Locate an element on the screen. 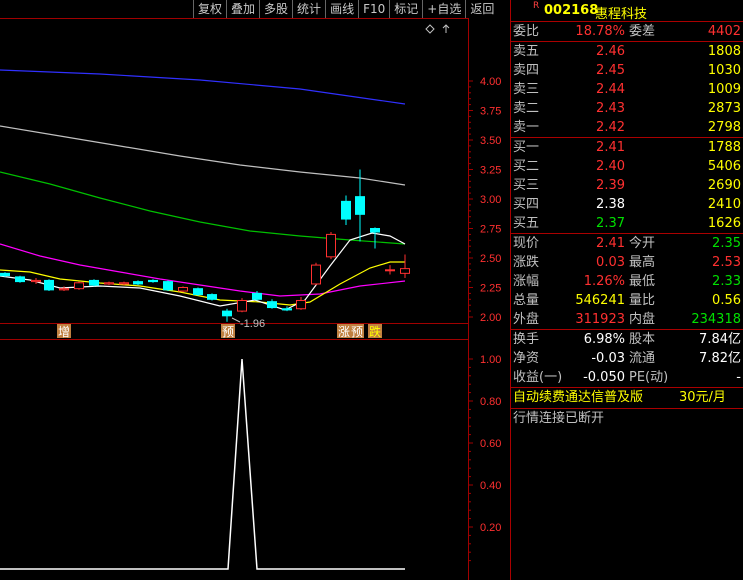 The height and width of the screenshot is (580, 743). marker-1: 预 is located at coordinates (228, 332).